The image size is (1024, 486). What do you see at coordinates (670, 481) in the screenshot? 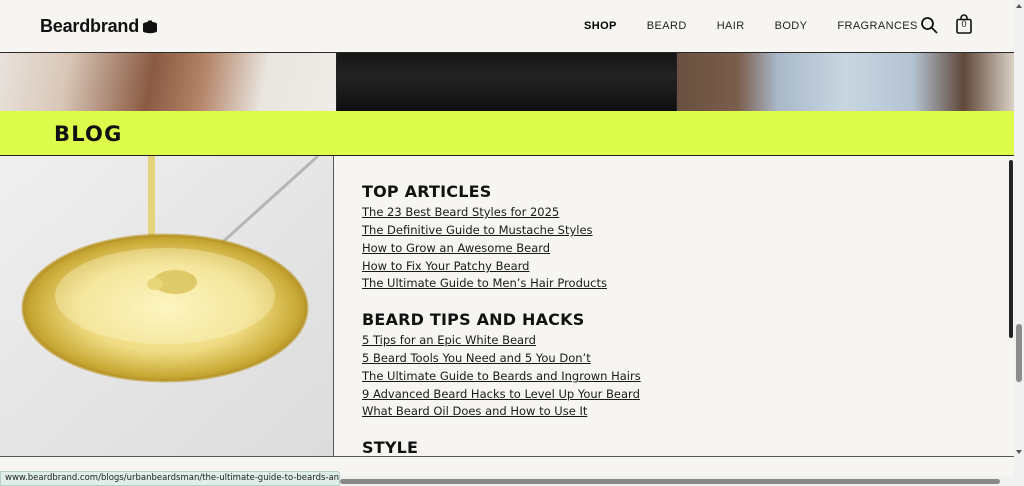
I see `horizontal-scrollbar-thumb` at bounding box center [670, 481].